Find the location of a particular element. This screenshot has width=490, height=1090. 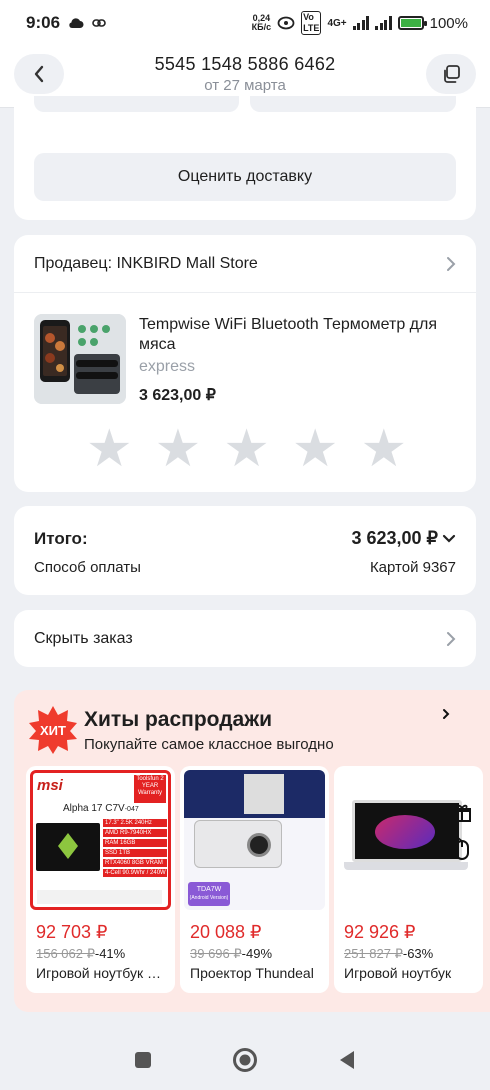

hit-product-old-price: 251 827 ₽-63% is located at coordinates (389, 953).